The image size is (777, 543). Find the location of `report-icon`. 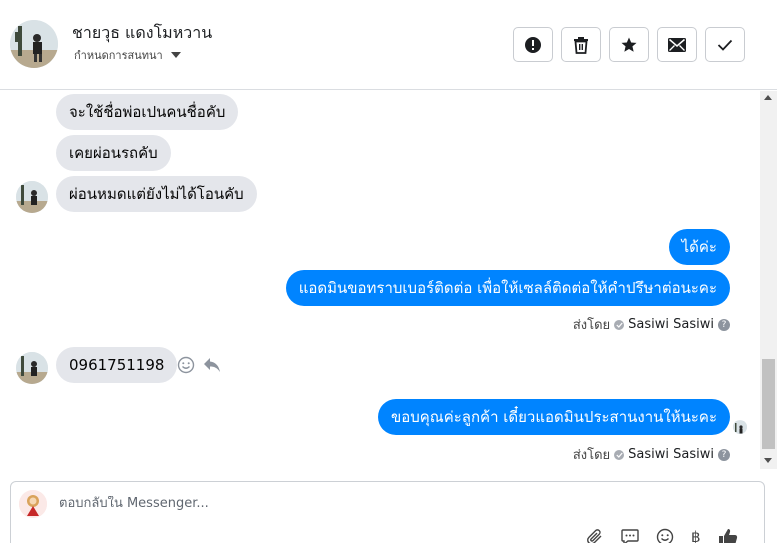

report-icon is located at coordinates (533, 44).